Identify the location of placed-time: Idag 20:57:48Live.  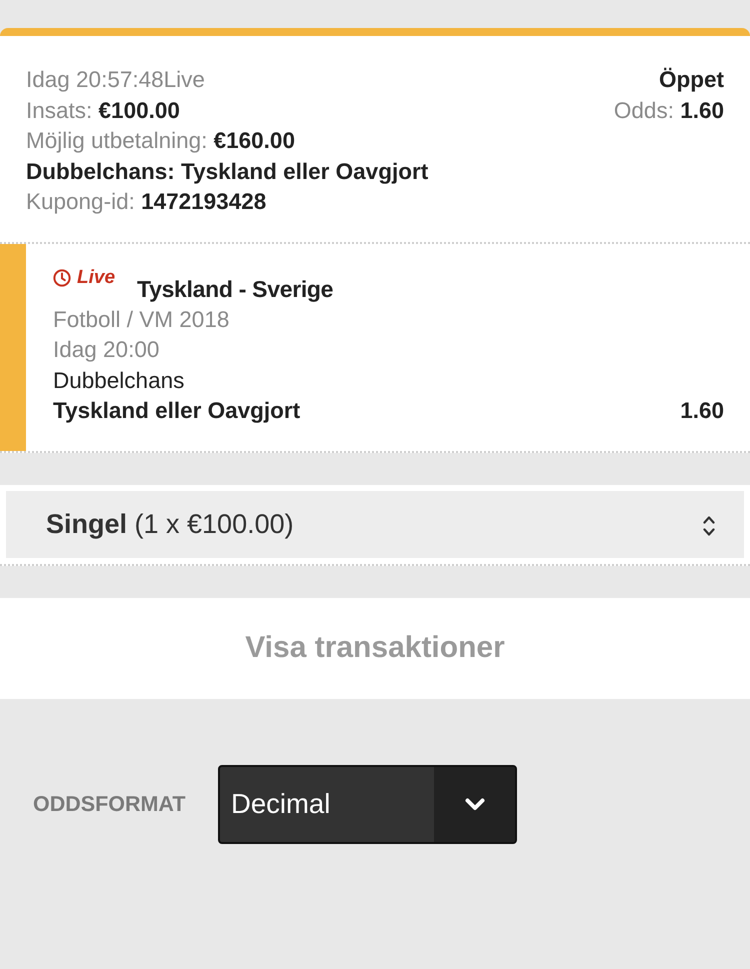
(115, 80).